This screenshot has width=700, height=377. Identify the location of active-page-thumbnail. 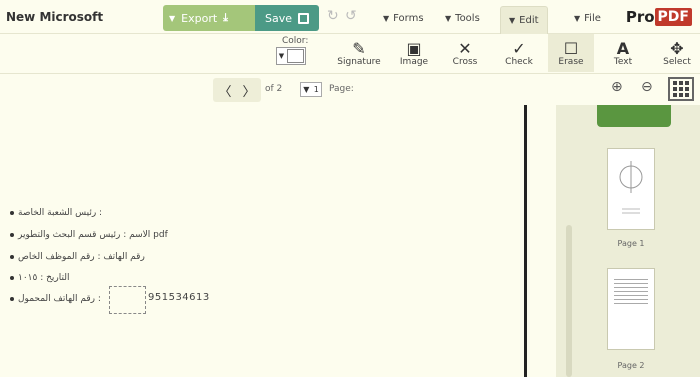
(634, 116).